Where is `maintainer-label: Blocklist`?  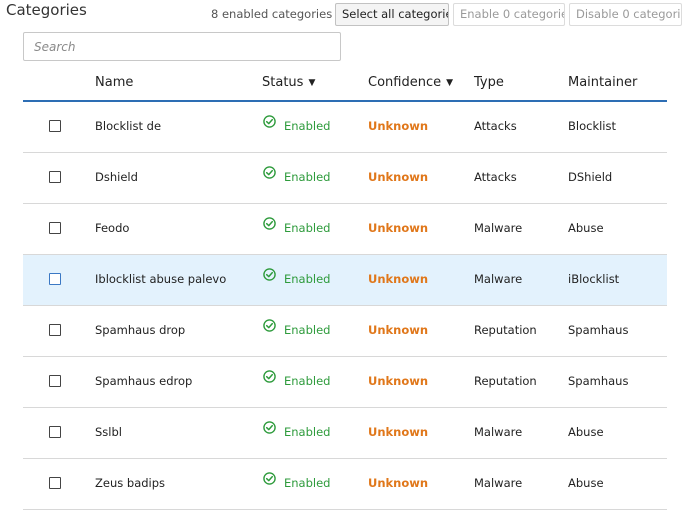 maintainer-label: Blocklist is located at coordinates (592, 126).